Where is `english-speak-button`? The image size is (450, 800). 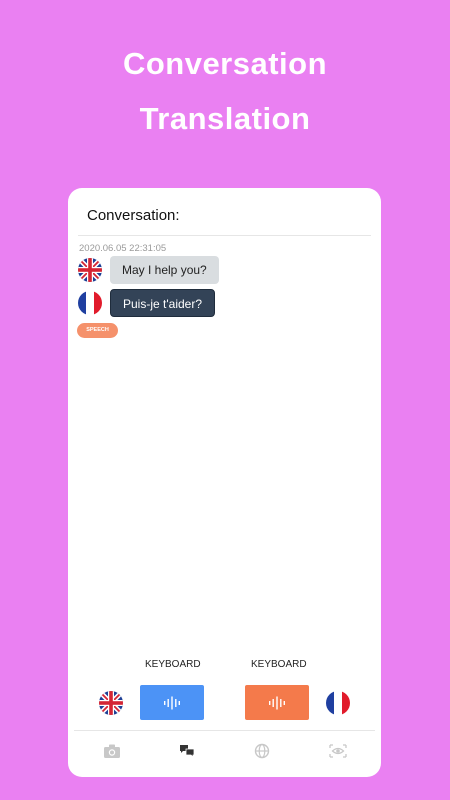 english-speak-button is located at coordinates (172, 702).